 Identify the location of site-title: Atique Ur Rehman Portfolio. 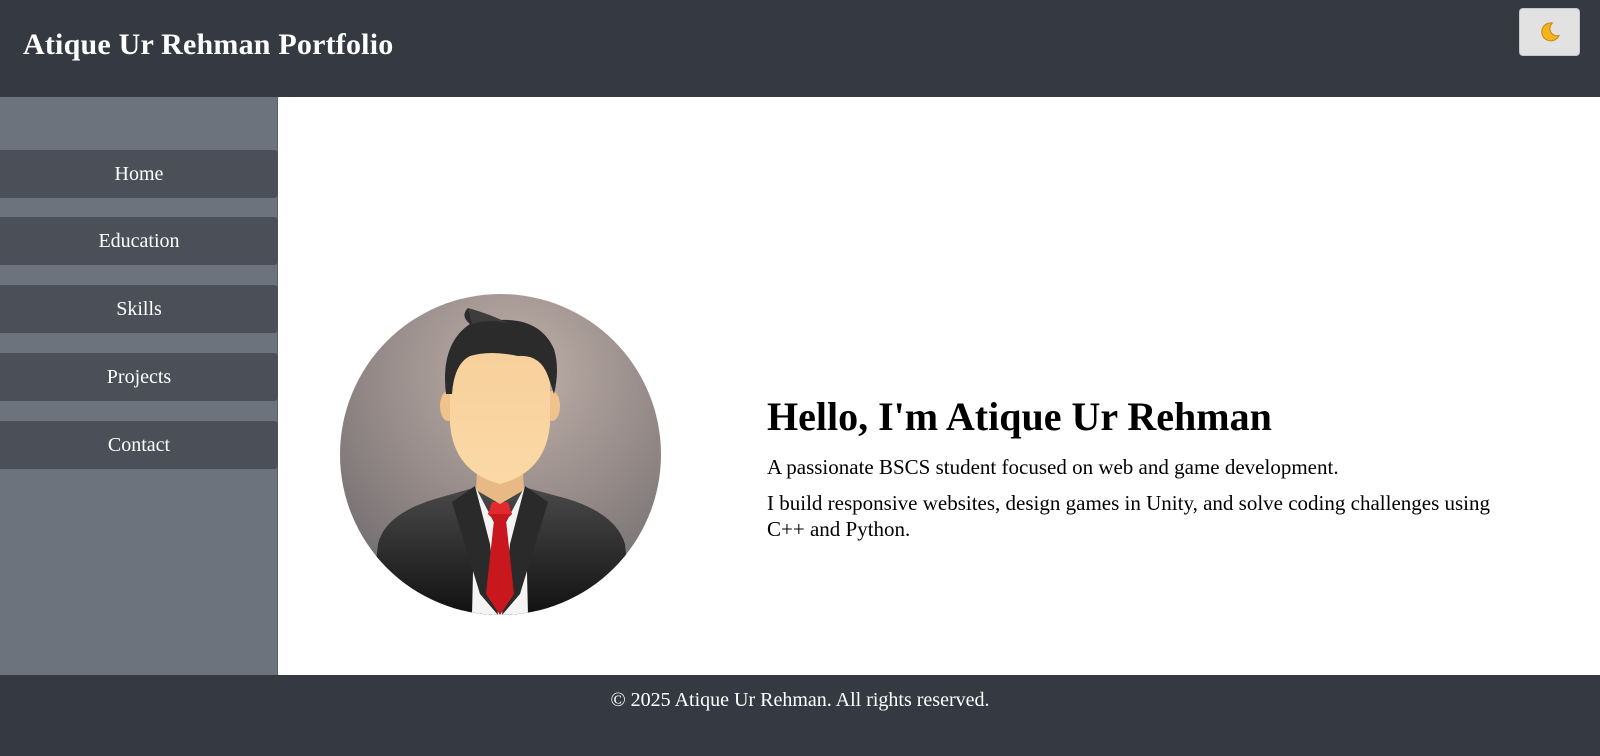
(208, 44).